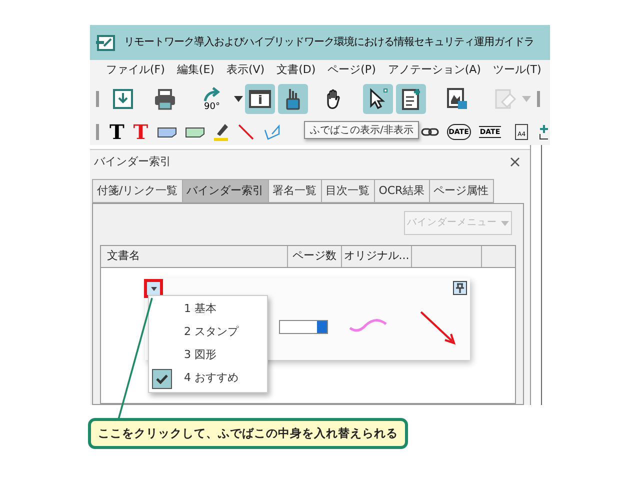  Describe the element at coordinates (106, 43) in the screenshot. I see `app-icon` at that location.